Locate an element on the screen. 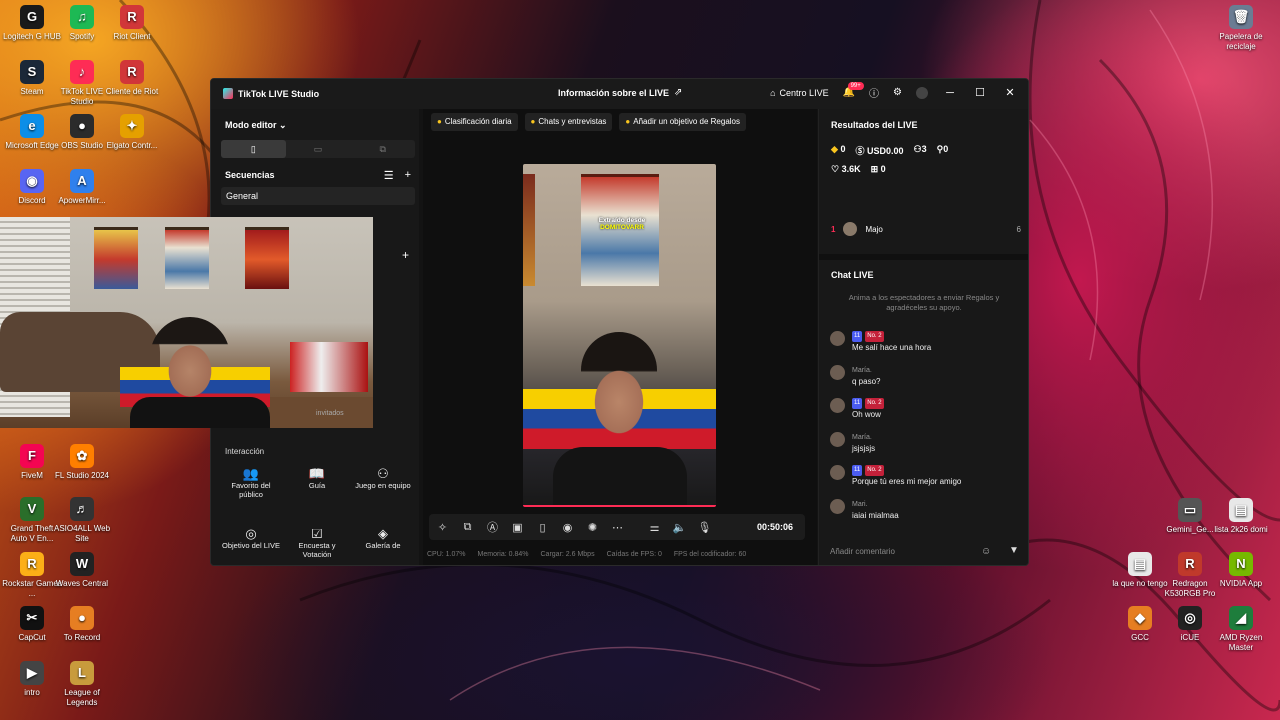  people-icon: 👥 is located at coordinates (251, 473).